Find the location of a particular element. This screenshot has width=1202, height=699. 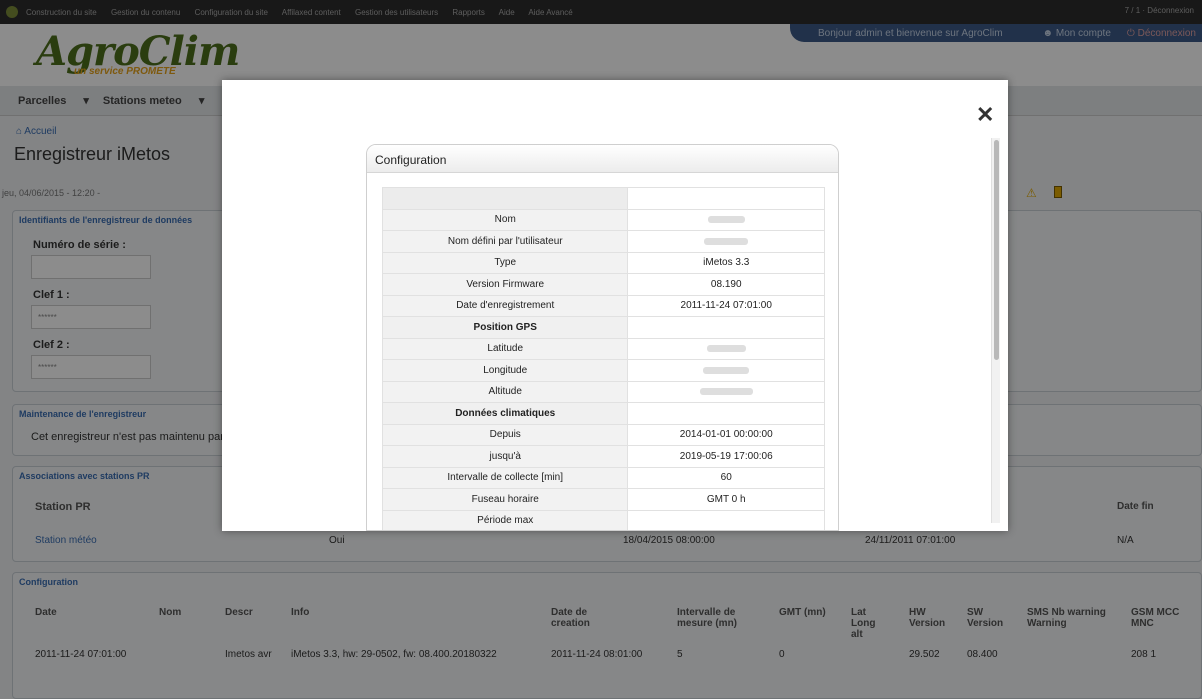

modal-scrollbar is located at coordinates (995, 330).